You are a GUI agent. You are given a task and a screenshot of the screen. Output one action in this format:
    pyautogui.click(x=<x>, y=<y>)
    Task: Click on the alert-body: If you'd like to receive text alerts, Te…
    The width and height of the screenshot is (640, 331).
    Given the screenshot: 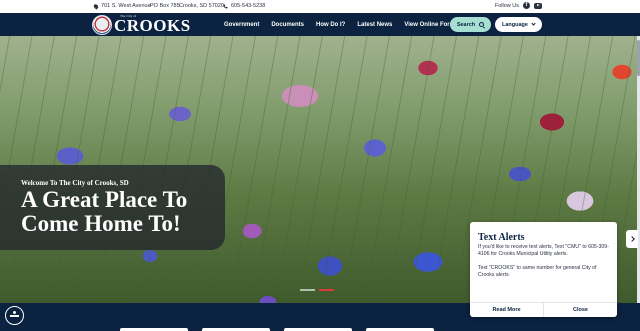 What is the action you would take?
    pyautogui.click(x=545, y=261)
    